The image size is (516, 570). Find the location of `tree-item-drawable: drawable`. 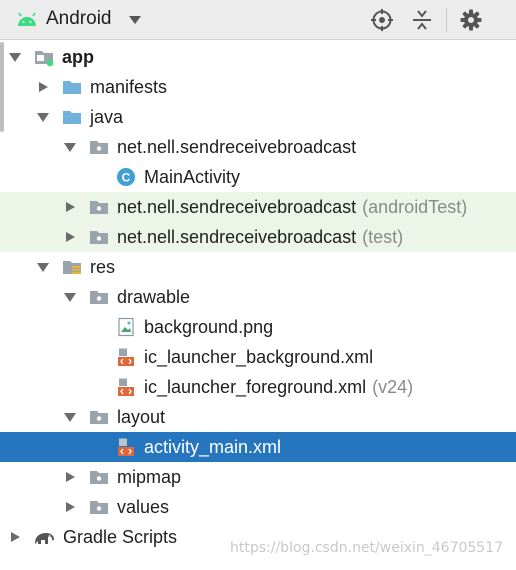

tree-item-drawable: drawable is located at coordinates (258, 297).